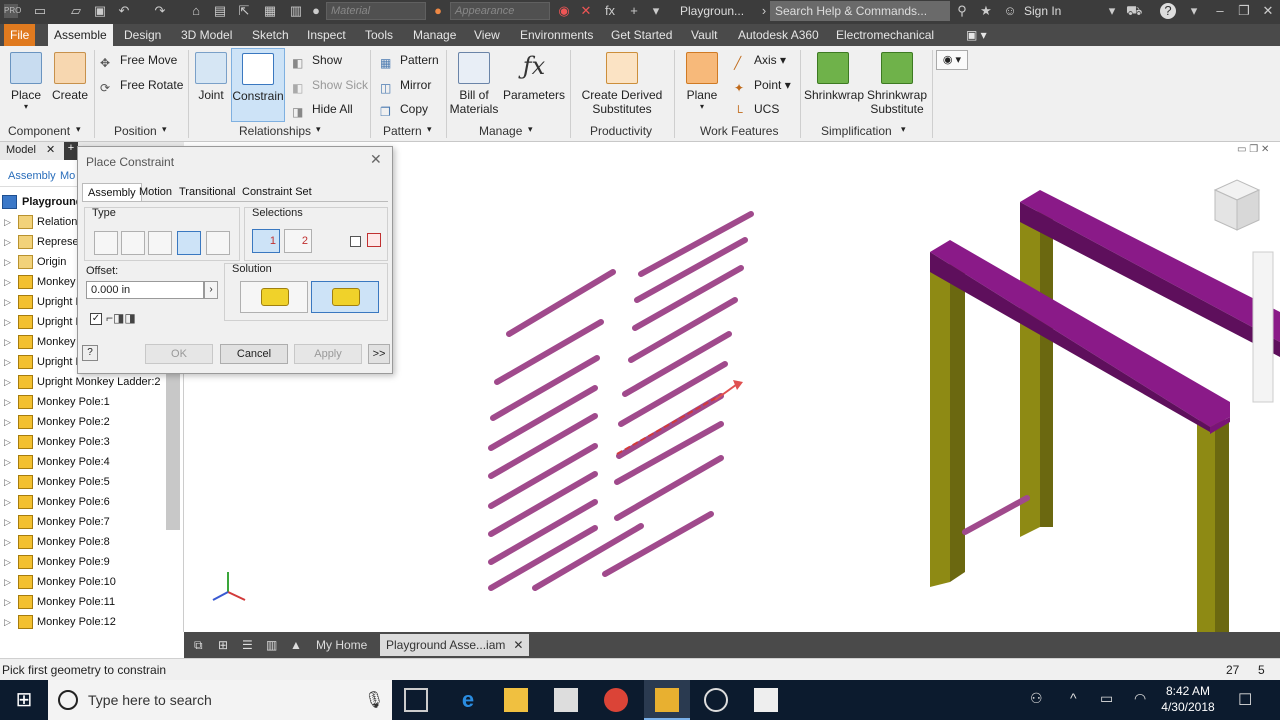 Image resolution: width=1280 pixels, height=720 pixels. I want to click on tab-file: File, so click(20, 35).